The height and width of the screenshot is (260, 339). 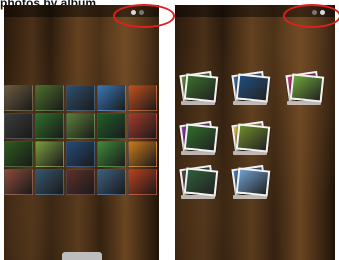 I want to click on dock-button, so click(x=82, y=256).